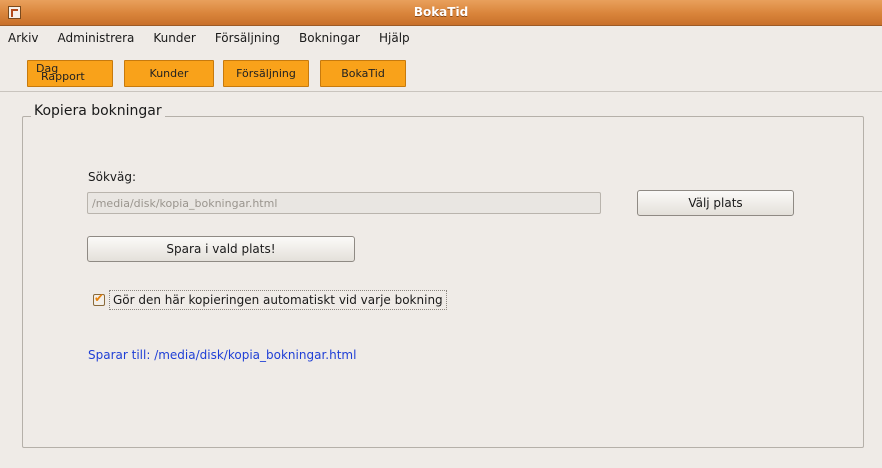 The width and height of the screenshot is (882, 468). Describe the element at coordinates (174, 38) in the screenshot. I see `menu-kunder: Kunder` at that location.